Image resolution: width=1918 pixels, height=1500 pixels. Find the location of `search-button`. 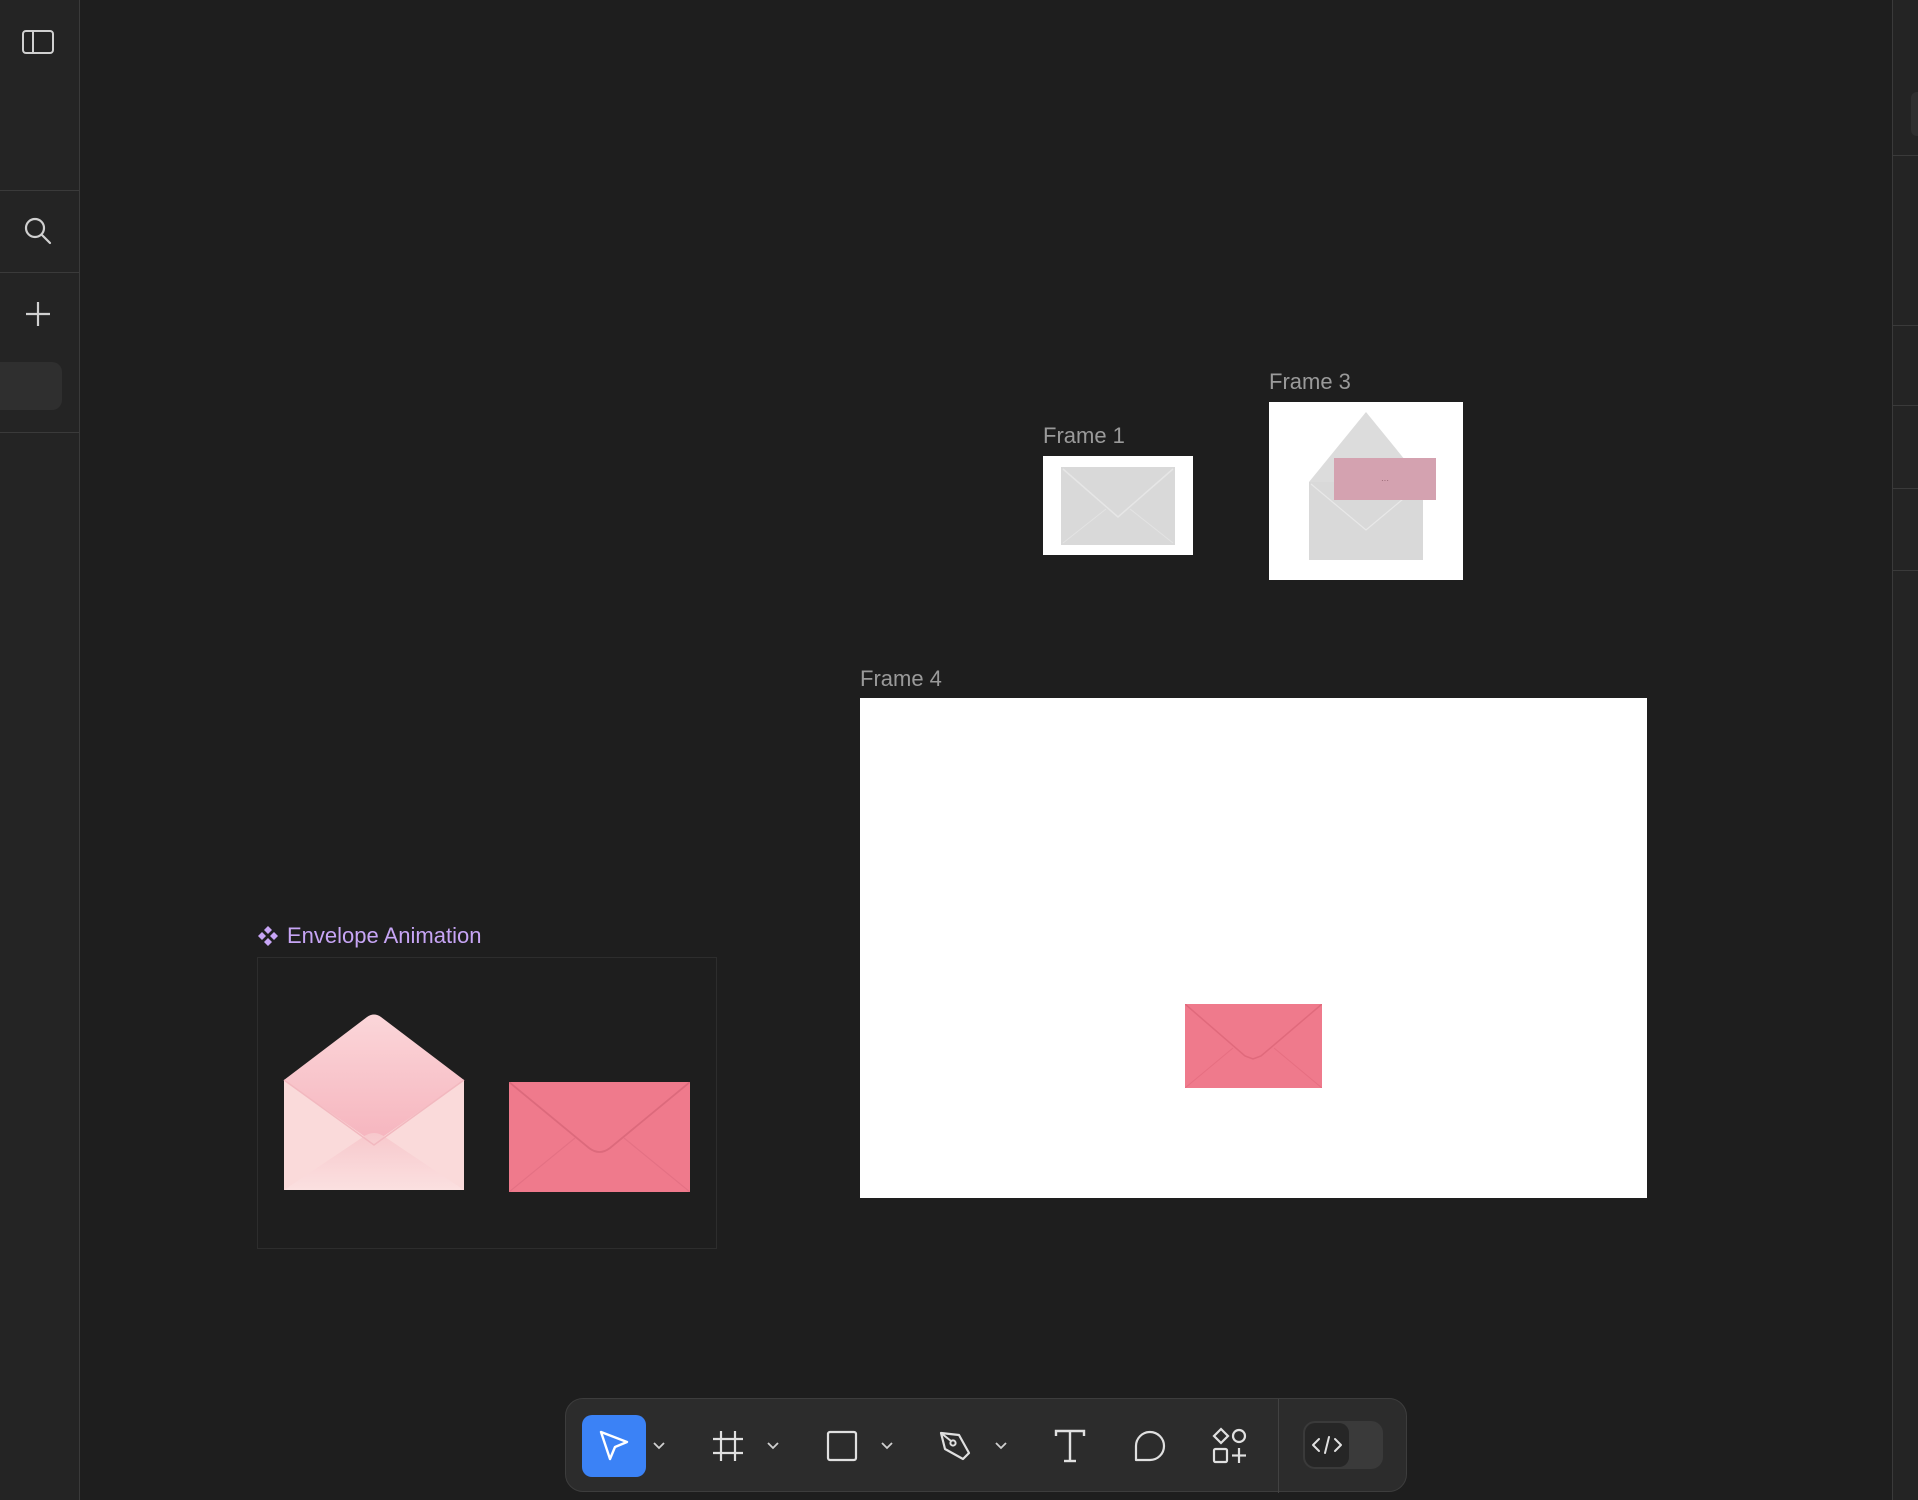

search-button is located at coordinates (38, 231).